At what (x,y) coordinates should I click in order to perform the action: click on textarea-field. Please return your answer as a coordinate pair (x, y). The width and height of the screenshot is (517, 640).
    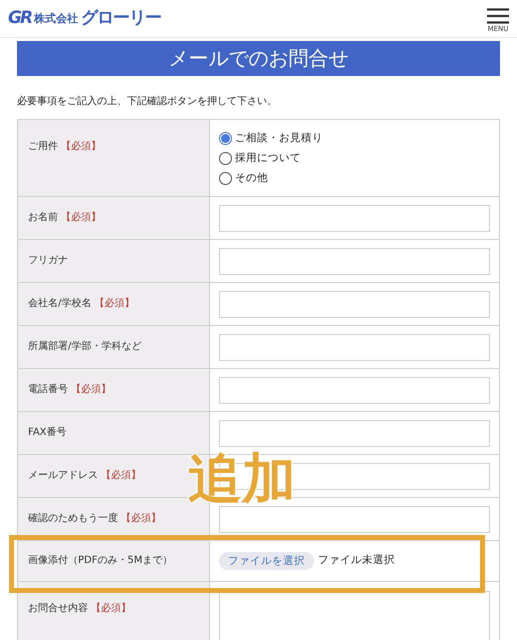
    Looking at the image, I should click on (354, 615).